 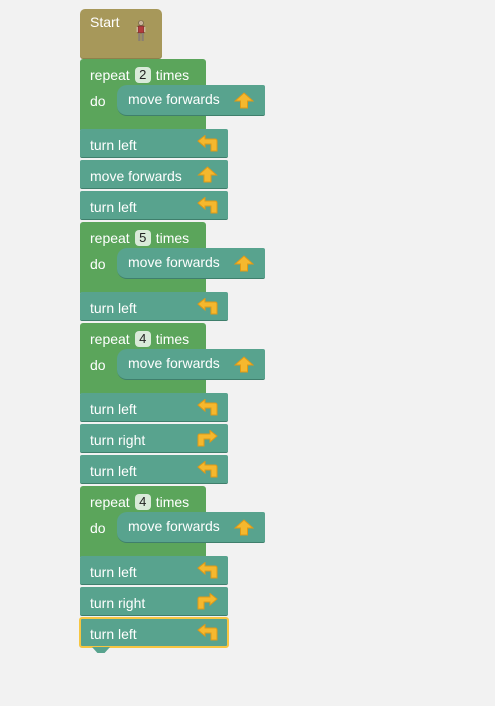 I want to click on block-bottom-notch, so click(x=101, y=650).